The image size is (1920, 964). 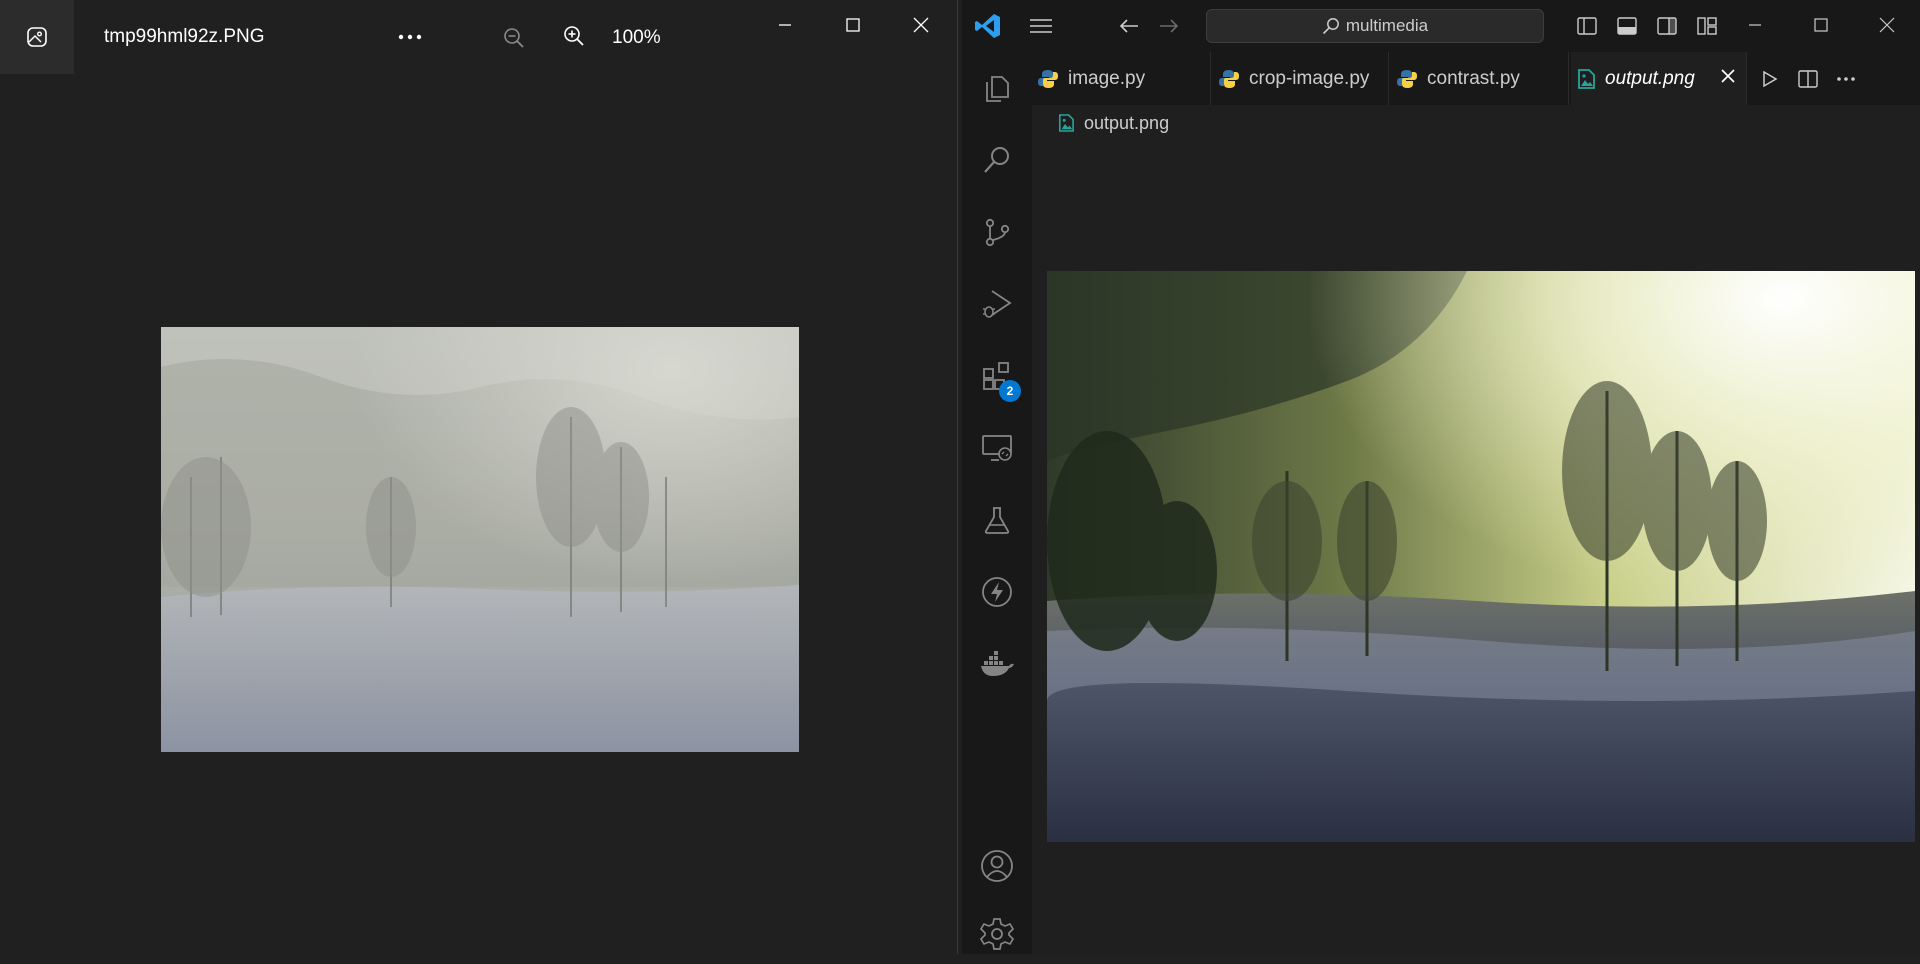 I want to click on run-debug-icon, so click(x=997, y=304).